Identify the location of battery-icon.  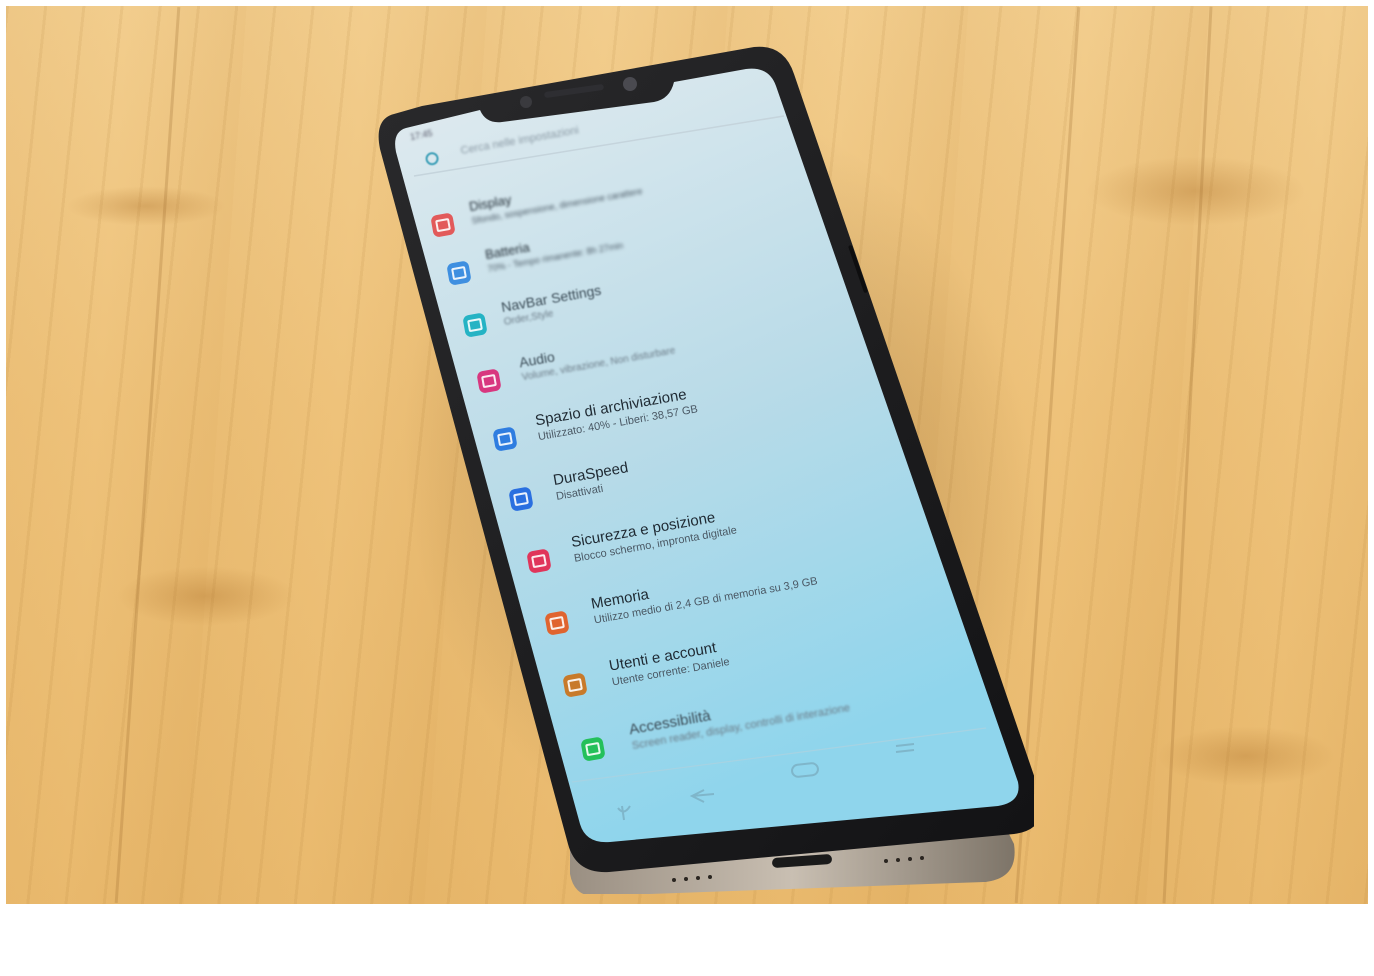
(459, 273).